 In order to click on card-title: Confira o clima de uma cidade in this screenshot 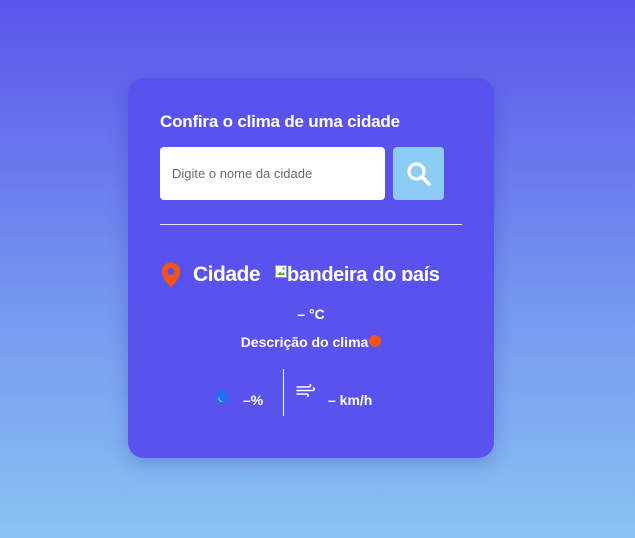, I will do `click(280, 121)`.